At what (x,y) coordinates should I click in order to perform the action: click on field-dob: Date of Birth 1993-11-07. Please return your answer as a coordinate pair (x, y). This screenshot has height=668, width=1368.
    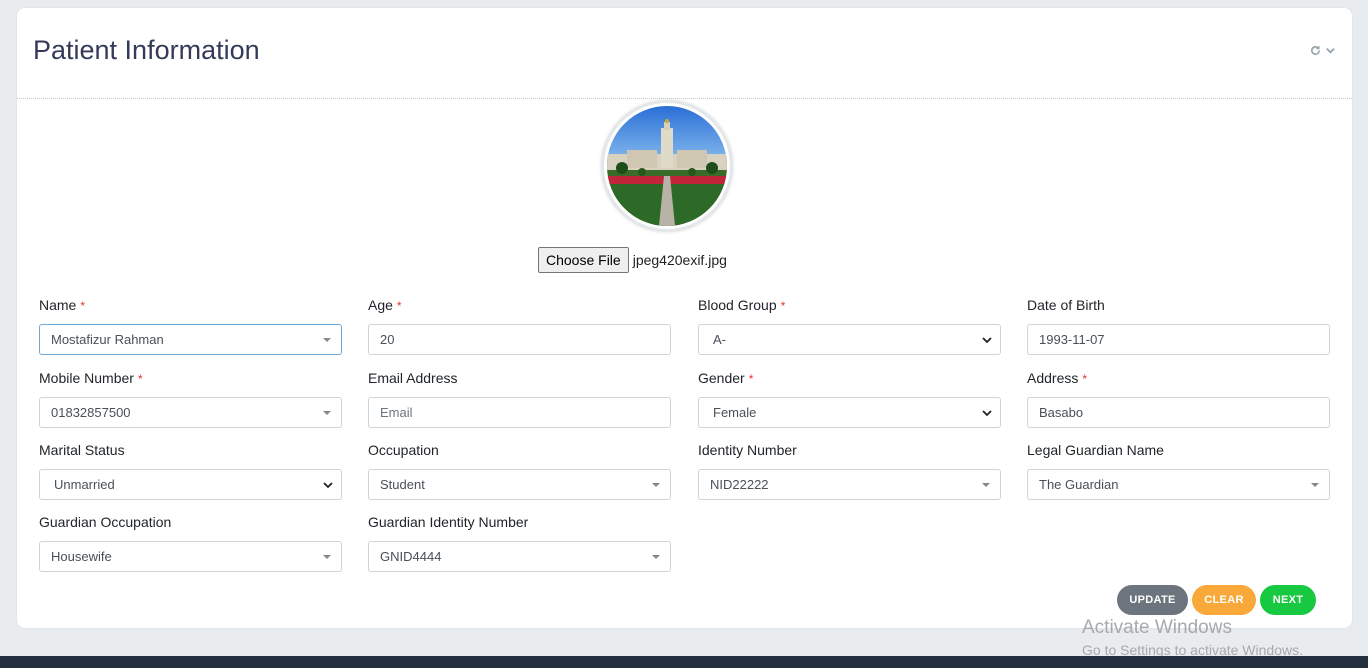
    Looking at the image, I should click on (1178, 326).